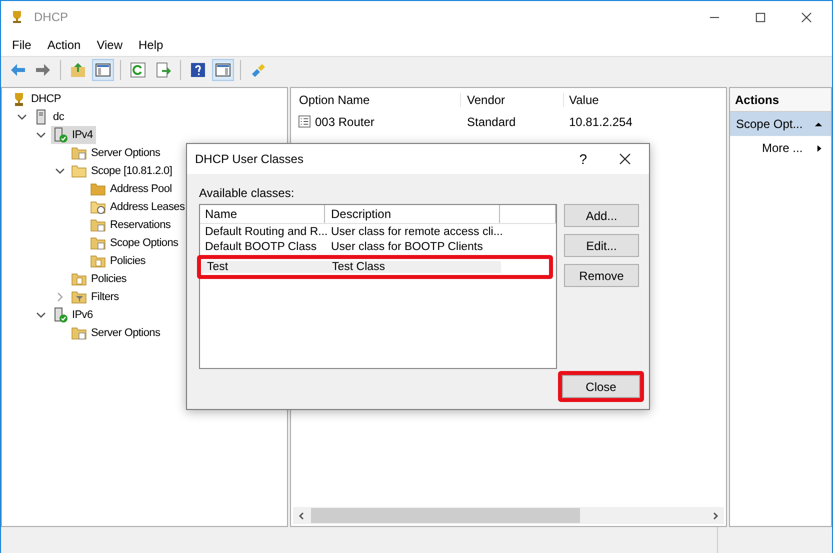 The height and width of the screenshot is (553, 833). What do you see at coordinates (73, 315) in the screenshot?
I see `tree-item: IPv6` at bounding box center [73, 315].